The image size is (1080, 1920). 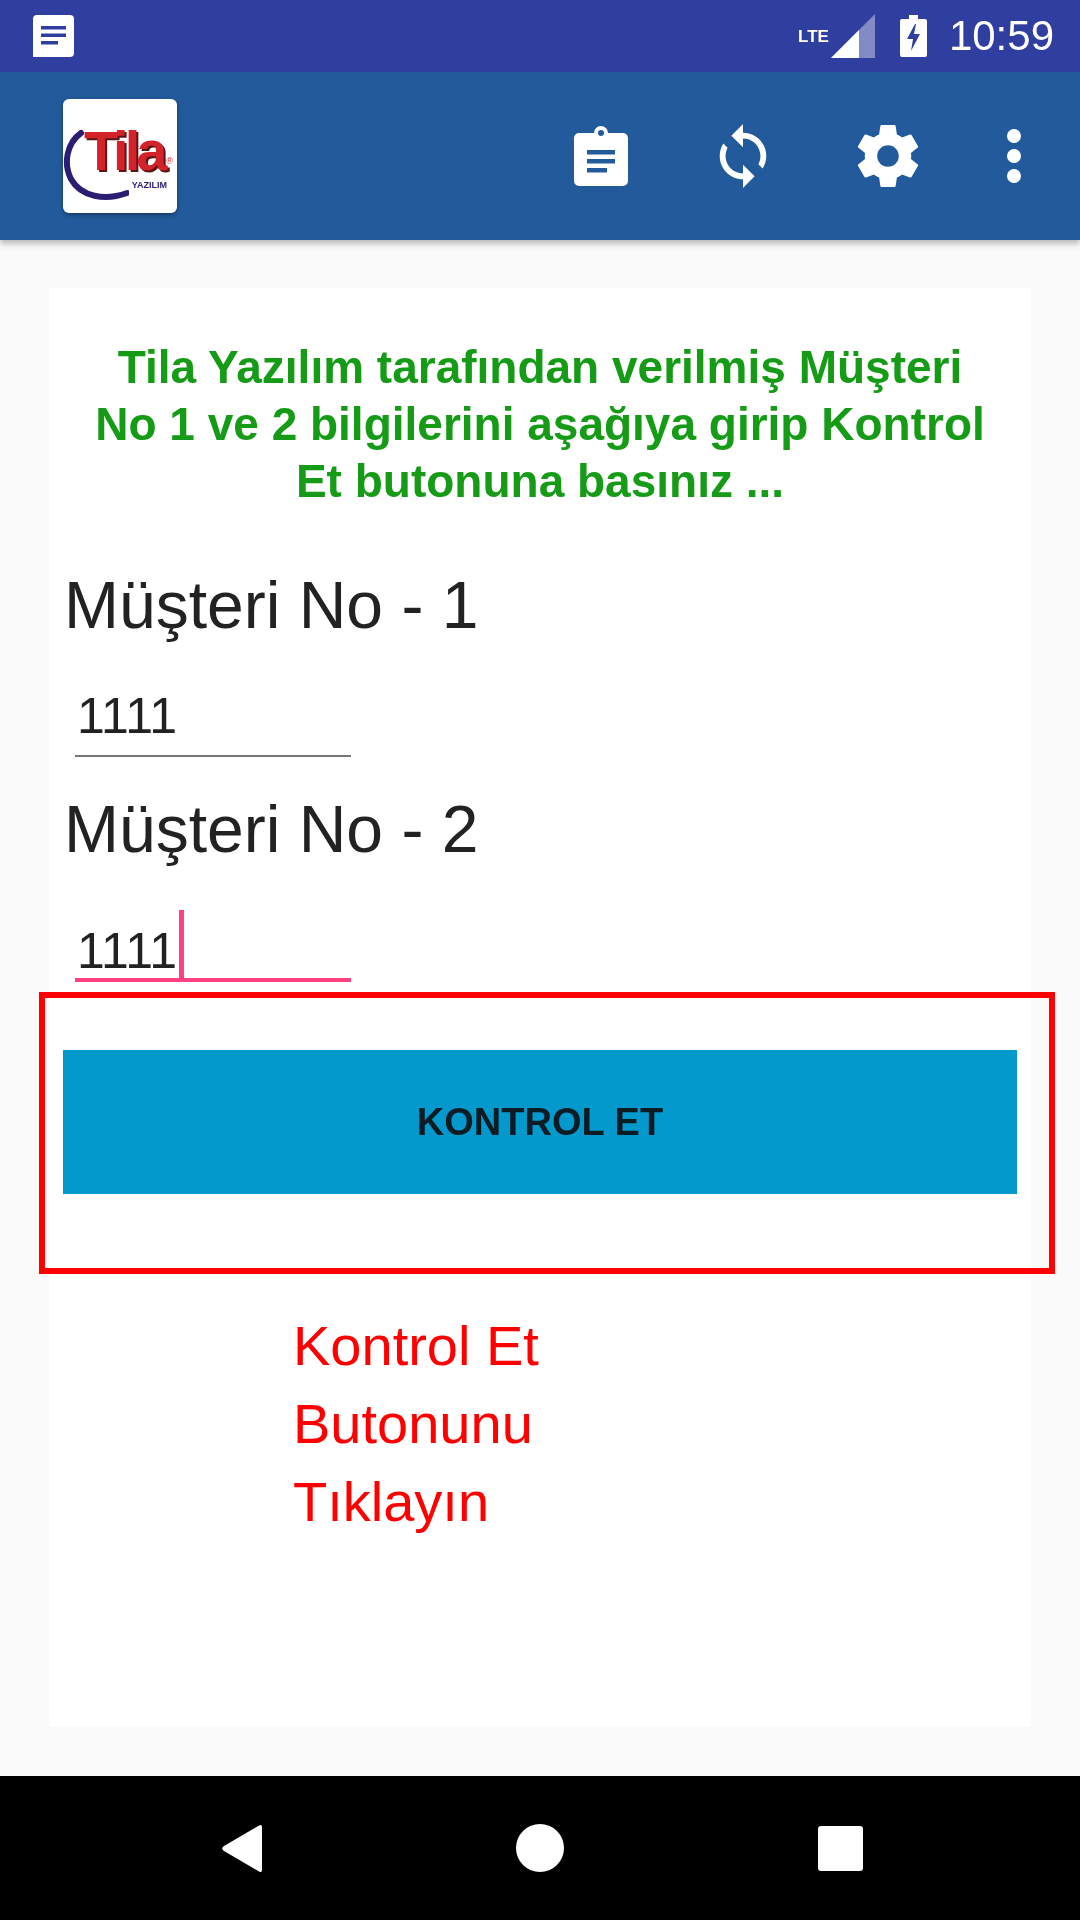 I want to click on check-button: KONTROL ET, so click(x=540, y=1122).